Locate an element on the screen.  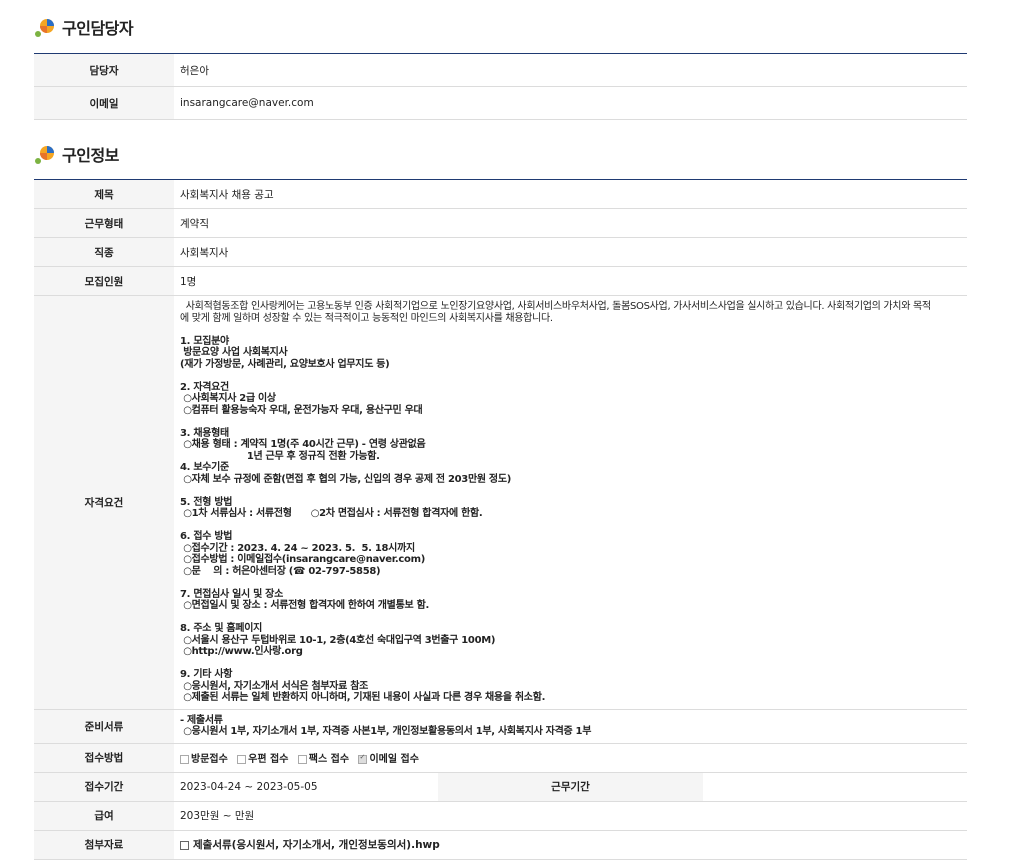
table-row: 이메일 insarangcare@naver.com is located at coordinates (500, 103).